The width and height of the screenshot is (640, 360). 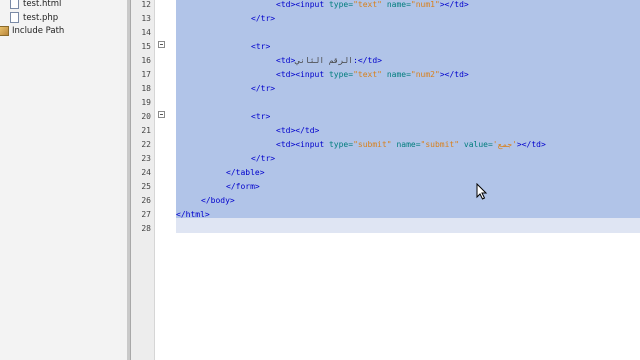 What do you see at coordinates (146, 228) in the screenshot?
I see `line-number: 28` at bounding box center [146, 228].